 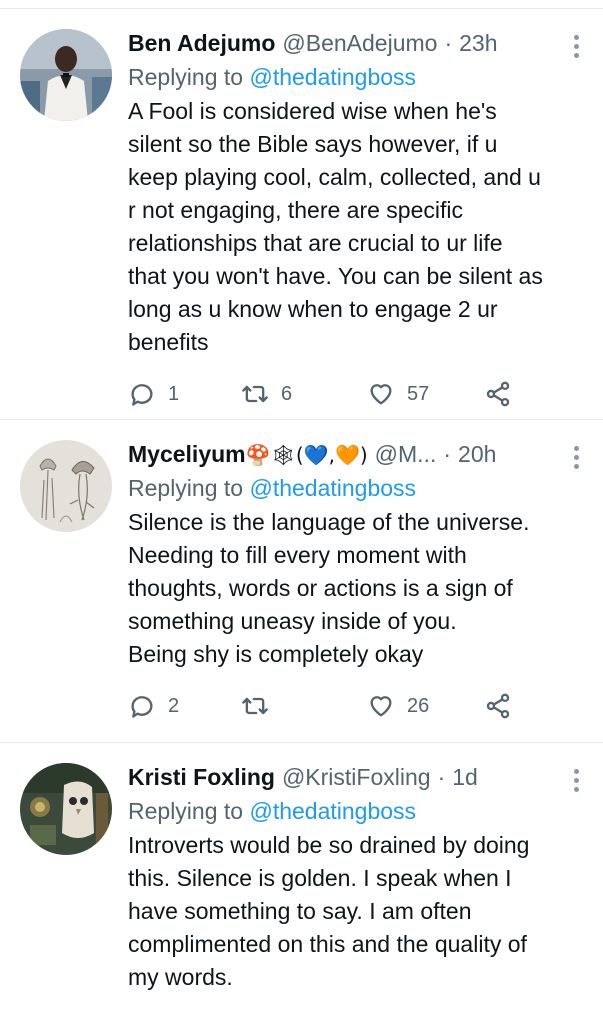 I want to click on reply-count: 1, so click(x=174, y=393).